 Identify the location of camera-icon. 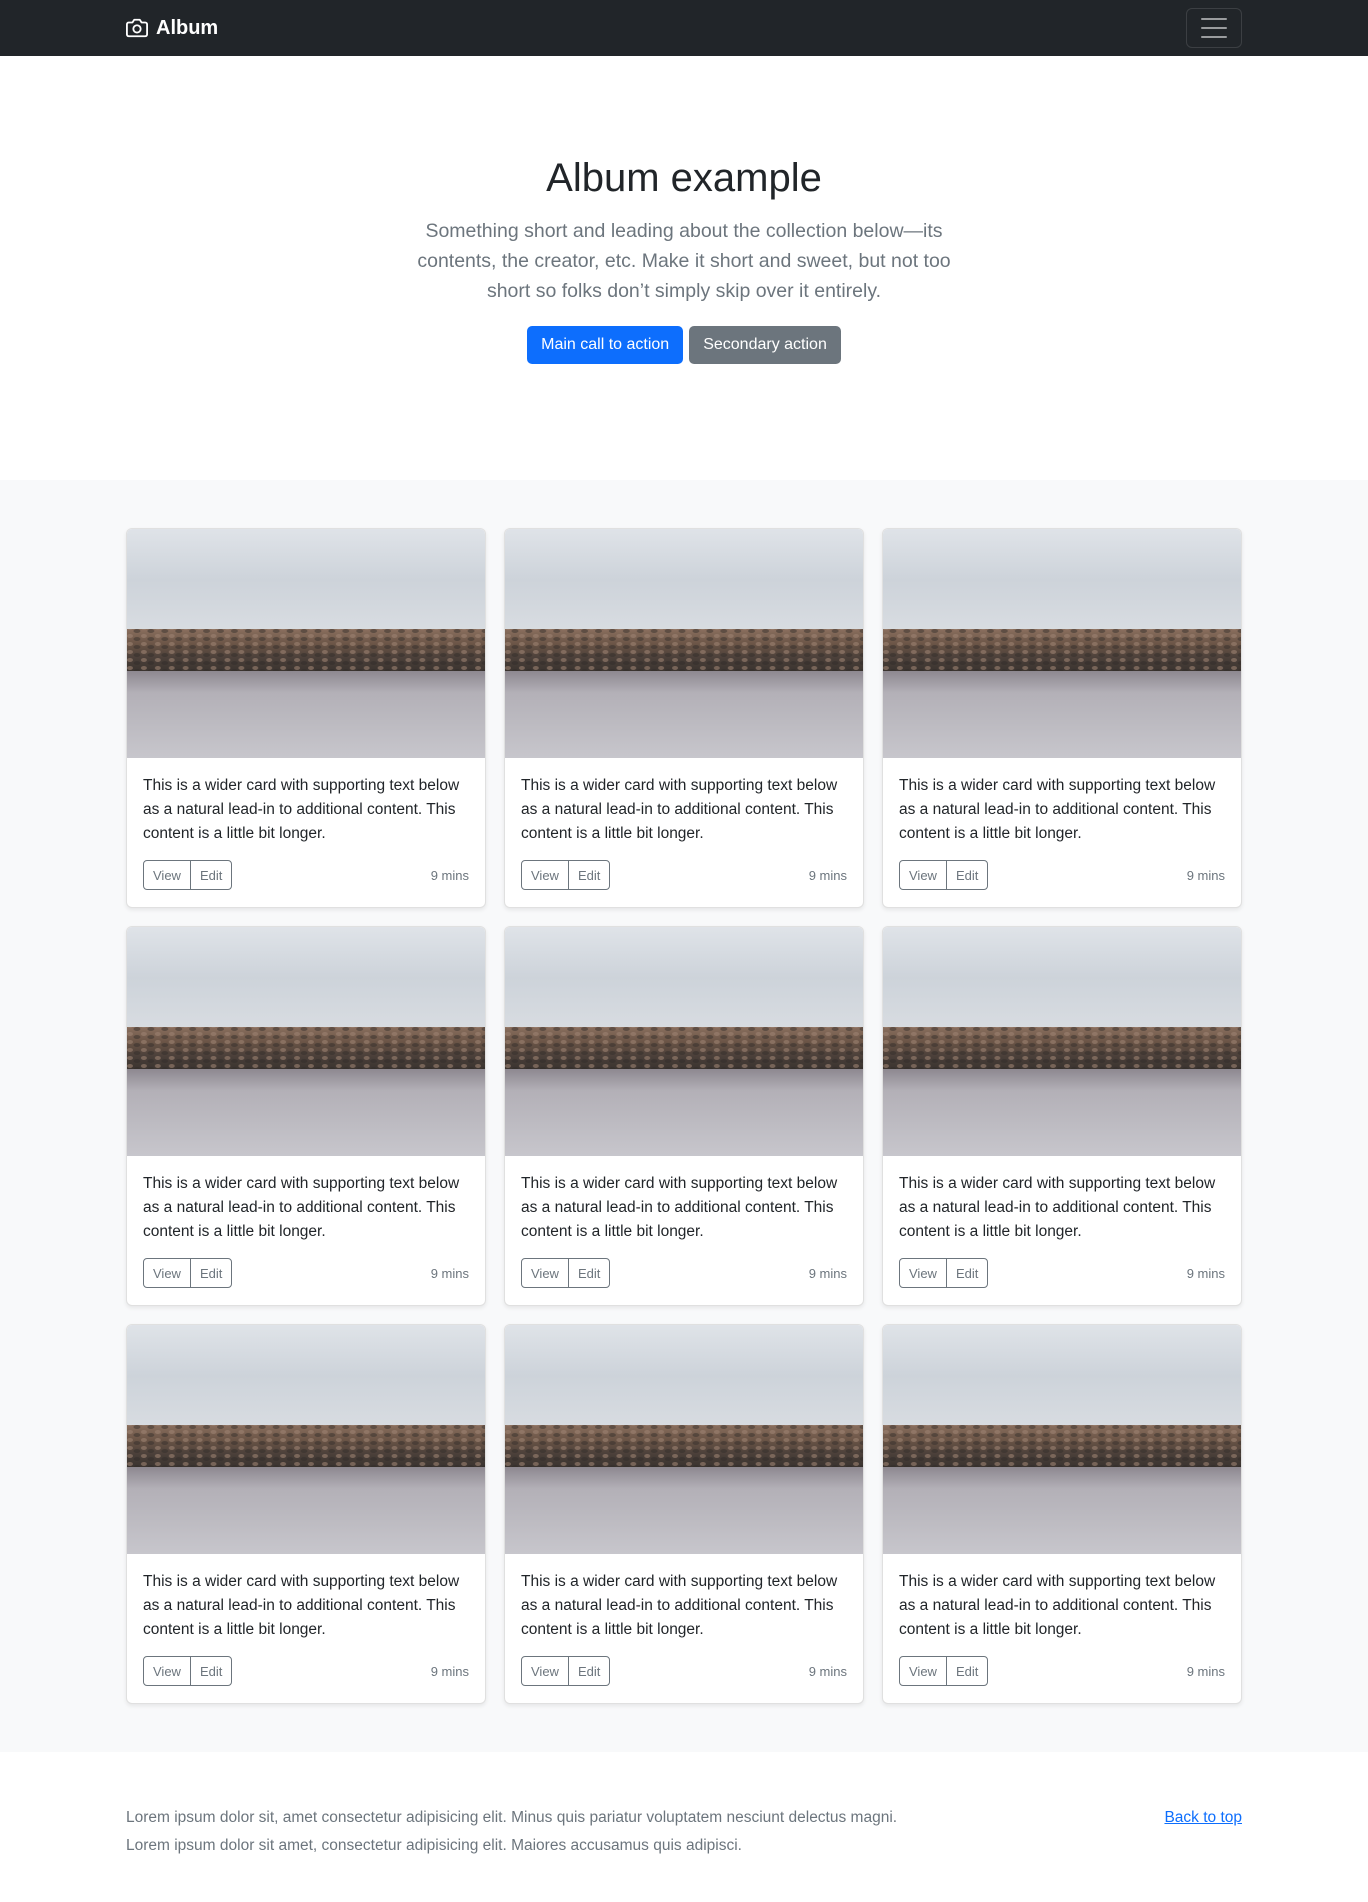
(137, 28).